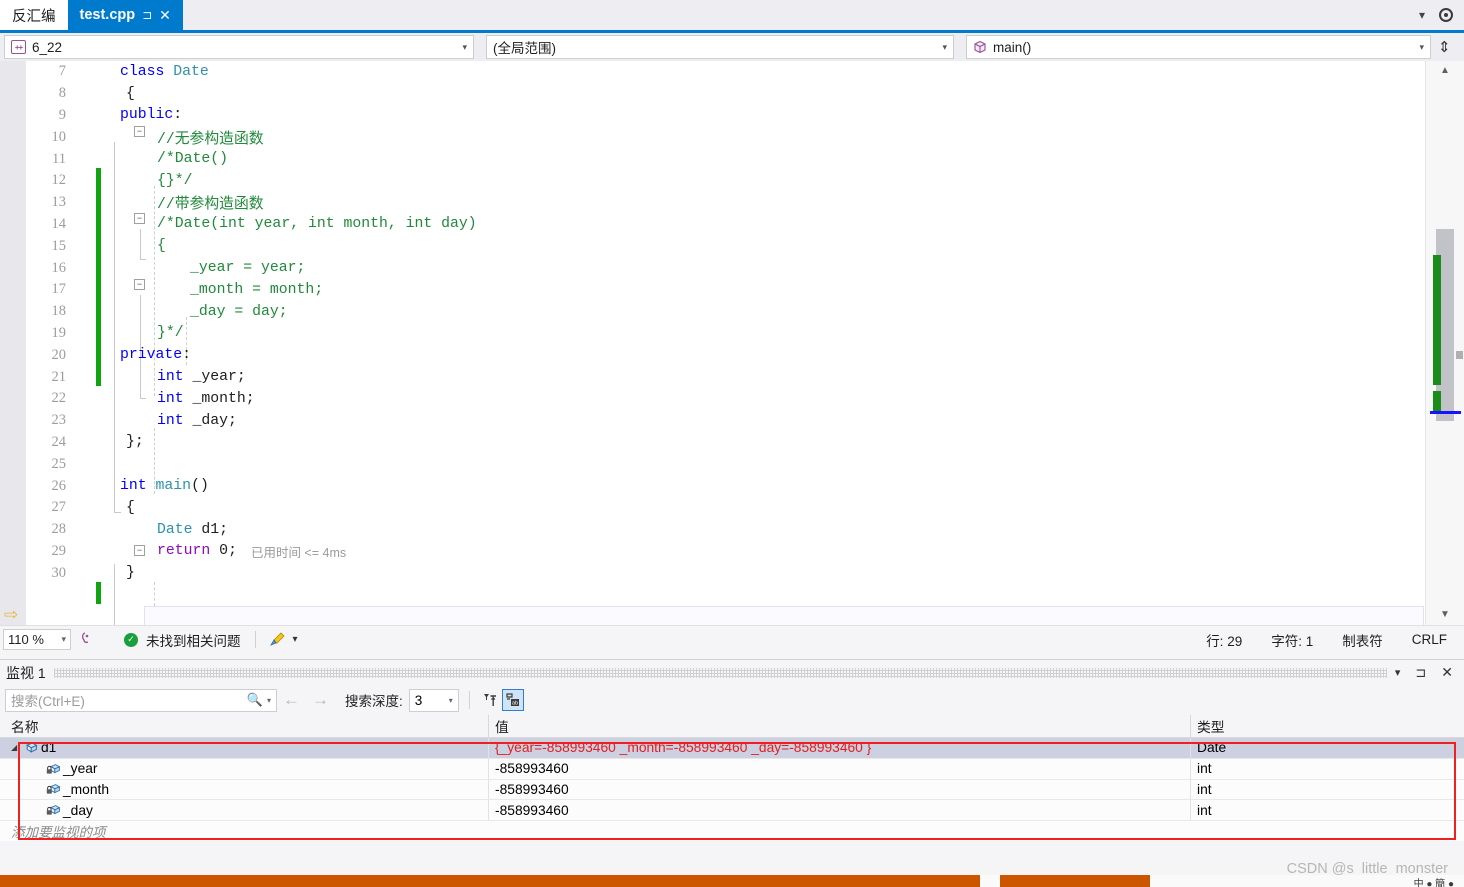 The height and width of the screenshot is (887, 1464). I want to click on code-line-text: /*Date(), so click(193, 159).